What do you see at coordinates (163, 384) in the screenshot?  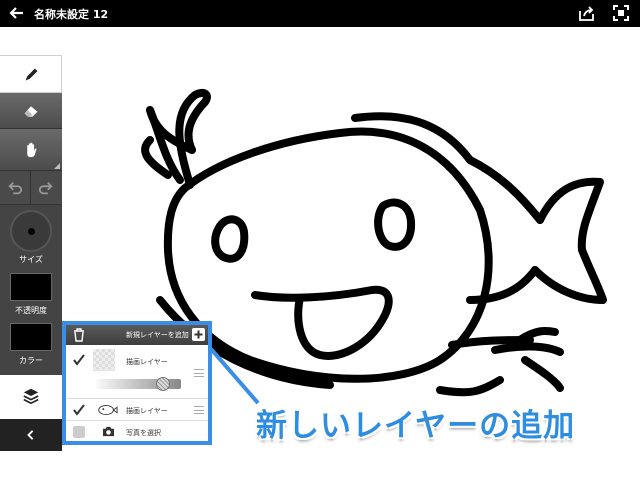 I see `slider-knob` at bounding box center [163, 384].